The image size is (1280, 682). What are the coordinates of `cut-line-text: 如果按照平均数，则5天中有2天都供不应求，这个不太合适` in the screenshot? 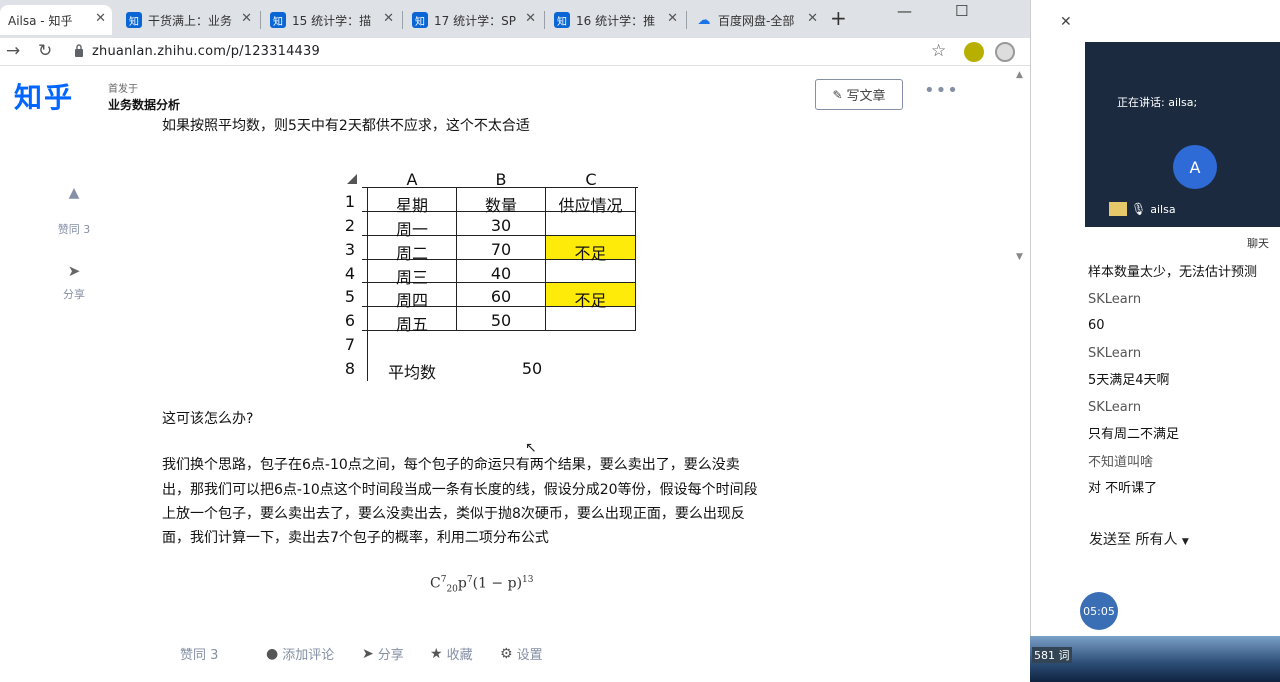 It's located at (346, 125).